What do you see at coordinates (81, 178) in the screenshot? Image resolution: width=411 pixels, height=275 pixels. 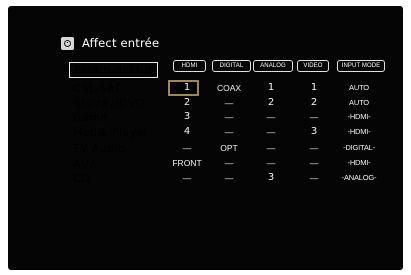 I see `source-label: CD` at bounding box center [81, 178].